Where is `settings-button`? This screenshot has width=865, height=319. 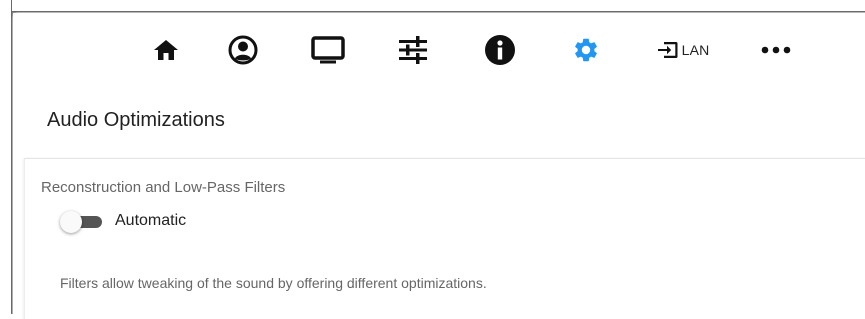 settings-button is located at coordinates (586, 50).